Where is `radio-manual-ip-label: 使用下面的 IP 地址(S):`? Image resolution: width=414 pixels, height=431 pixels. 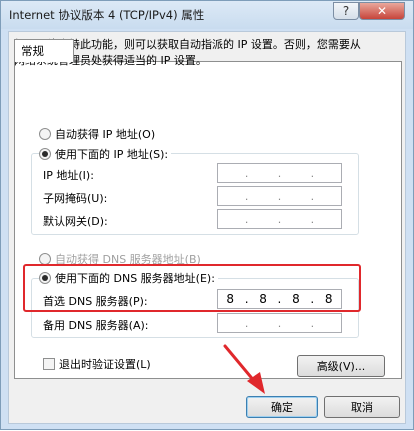 radio-manual-ip-label: 使用下面的 IP 地址(S): is located at coordinates (112, 154).